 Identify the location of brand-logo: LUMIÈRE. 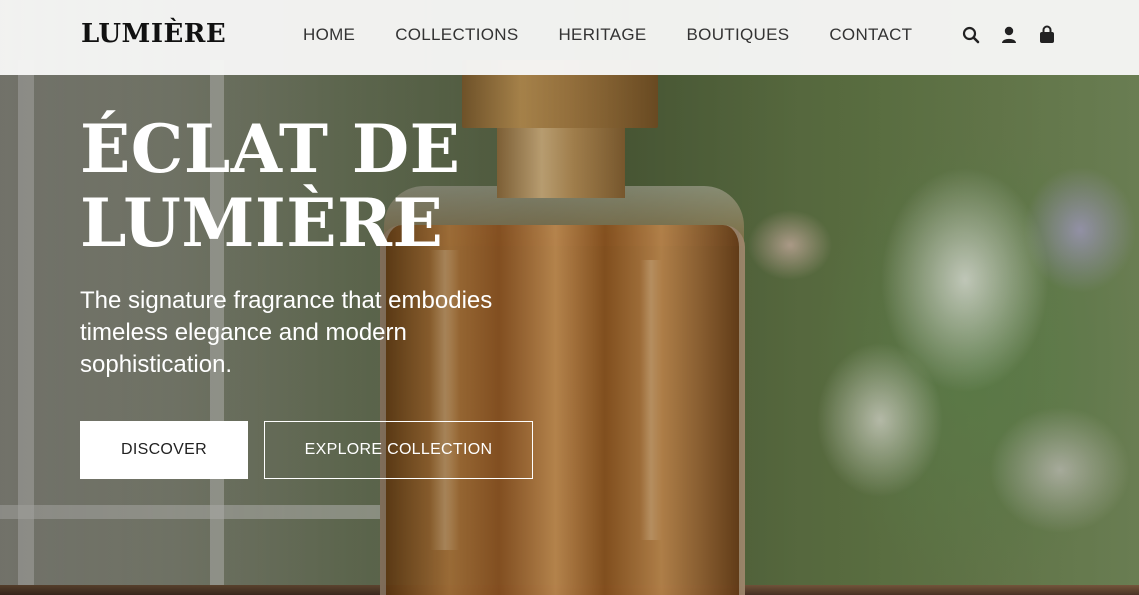
(153, 34).